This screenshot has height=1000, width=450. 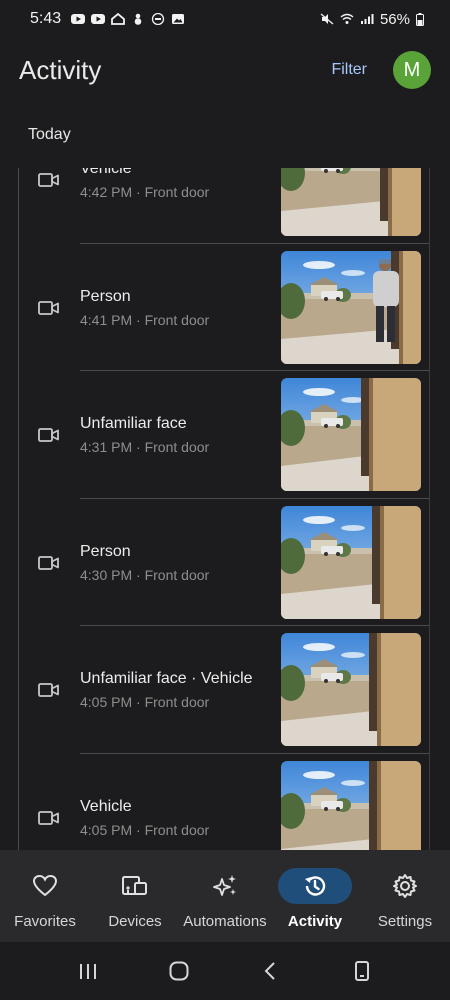 I want to click on app-header: Activity Filter M, so click(x=225, y=70).